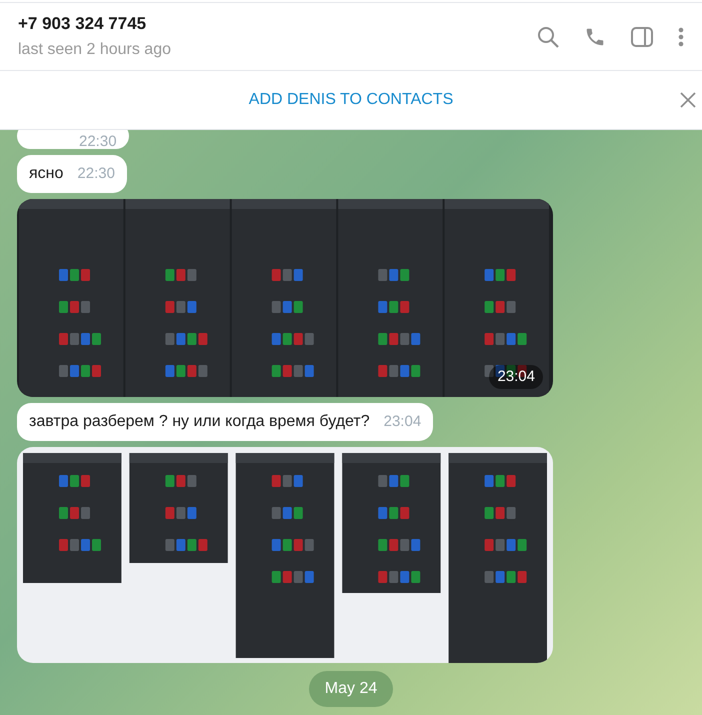 The width and height of the screenshot is (702, 715). What do you see at coordinates (95, 50) in the screenshot?
I see `last-seen-status: last seen 2 hours ago` at bounding box center [95, 50].